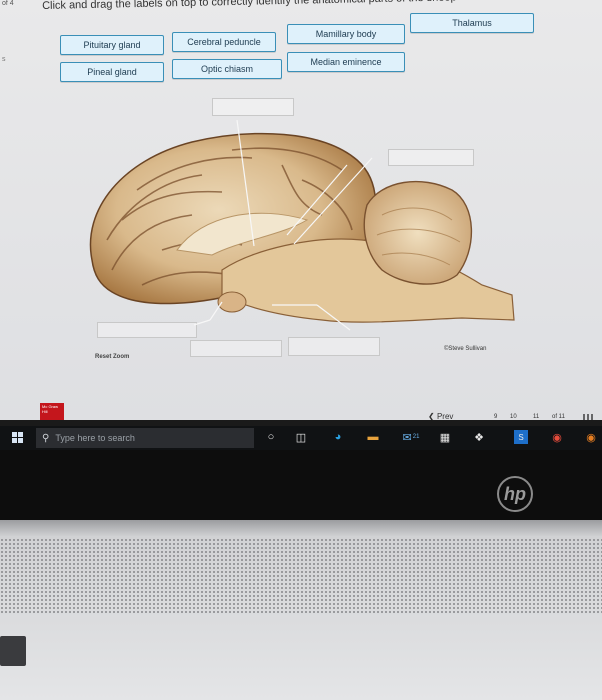  Describe the element at coordinates (95, 438) in the screenshot. I see `search-placeholder: Type here to search` at that location.